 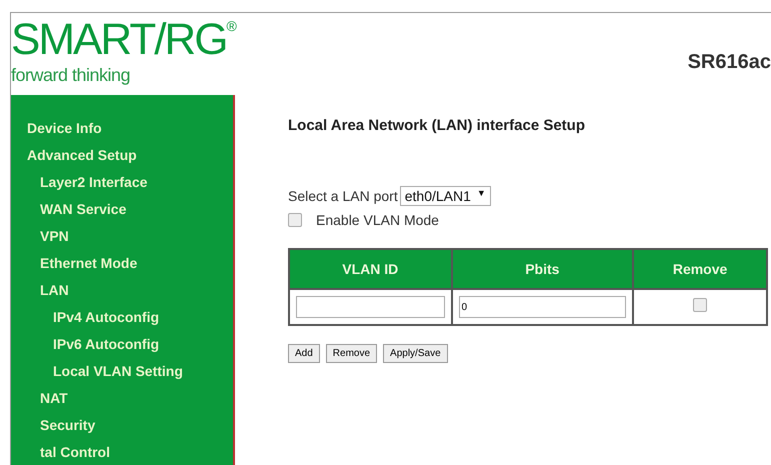 I want to click on page-title: Local Area Network (LAN) interface Setup, so click(x=437, y=125).